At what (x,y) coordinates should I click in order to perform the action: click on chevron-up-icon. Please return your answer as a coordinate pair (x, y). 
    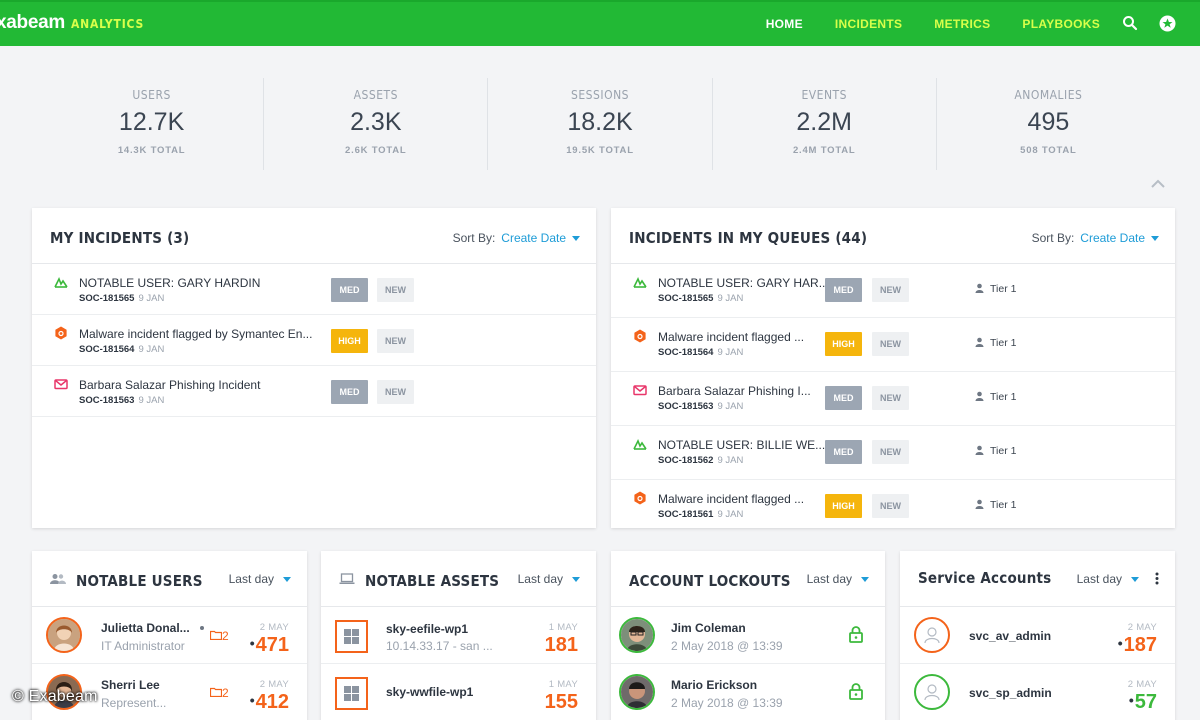
    Looking at the image, I should click on (1158, 185).